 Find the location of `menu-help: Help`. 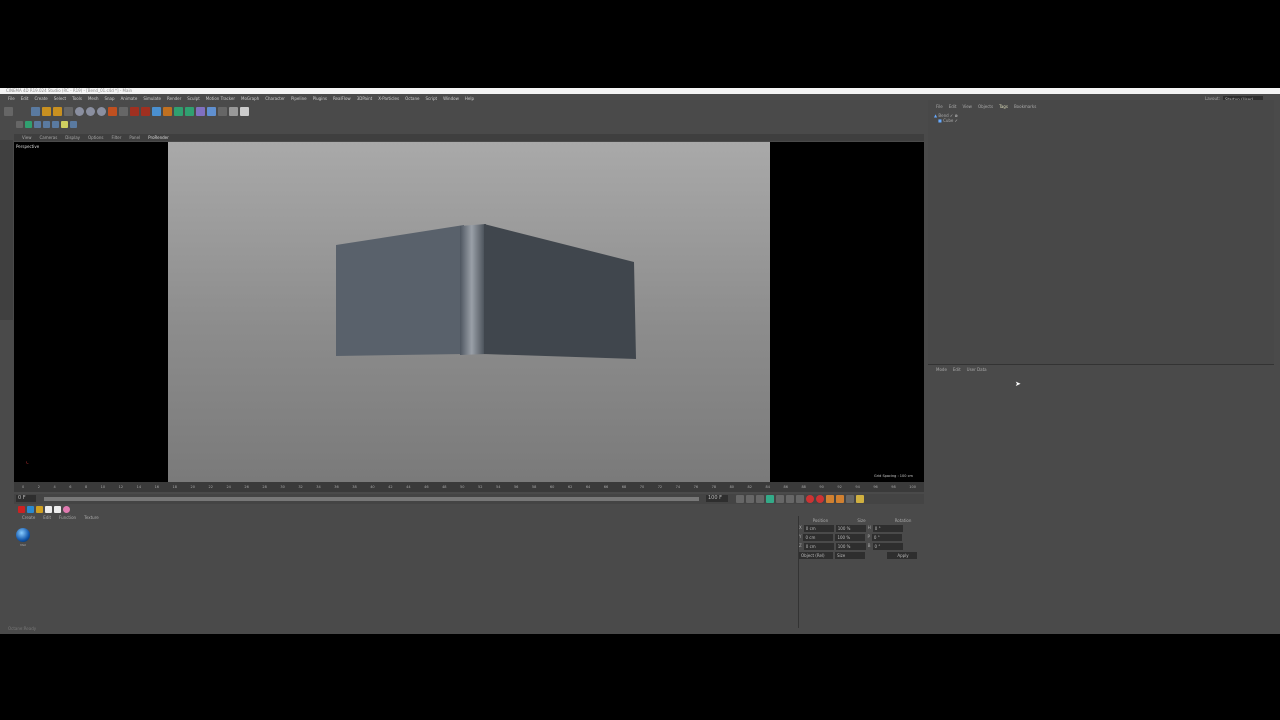

menu-help: Help is located at coordinates (469, 99).